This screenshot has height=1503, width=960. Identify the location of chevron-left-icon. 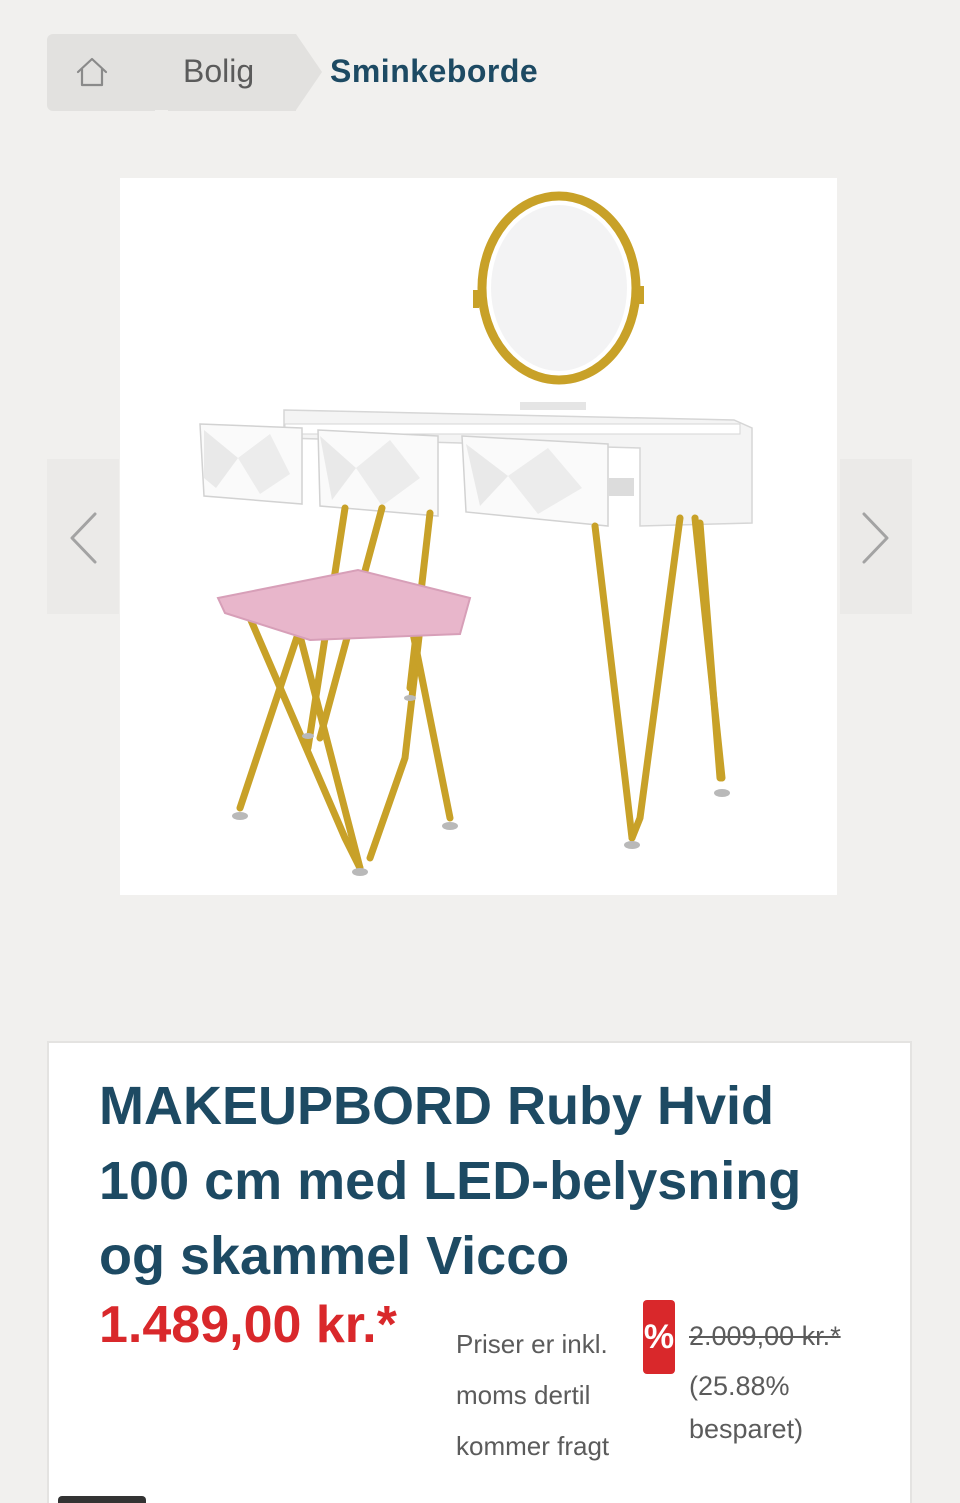
(83, 538).